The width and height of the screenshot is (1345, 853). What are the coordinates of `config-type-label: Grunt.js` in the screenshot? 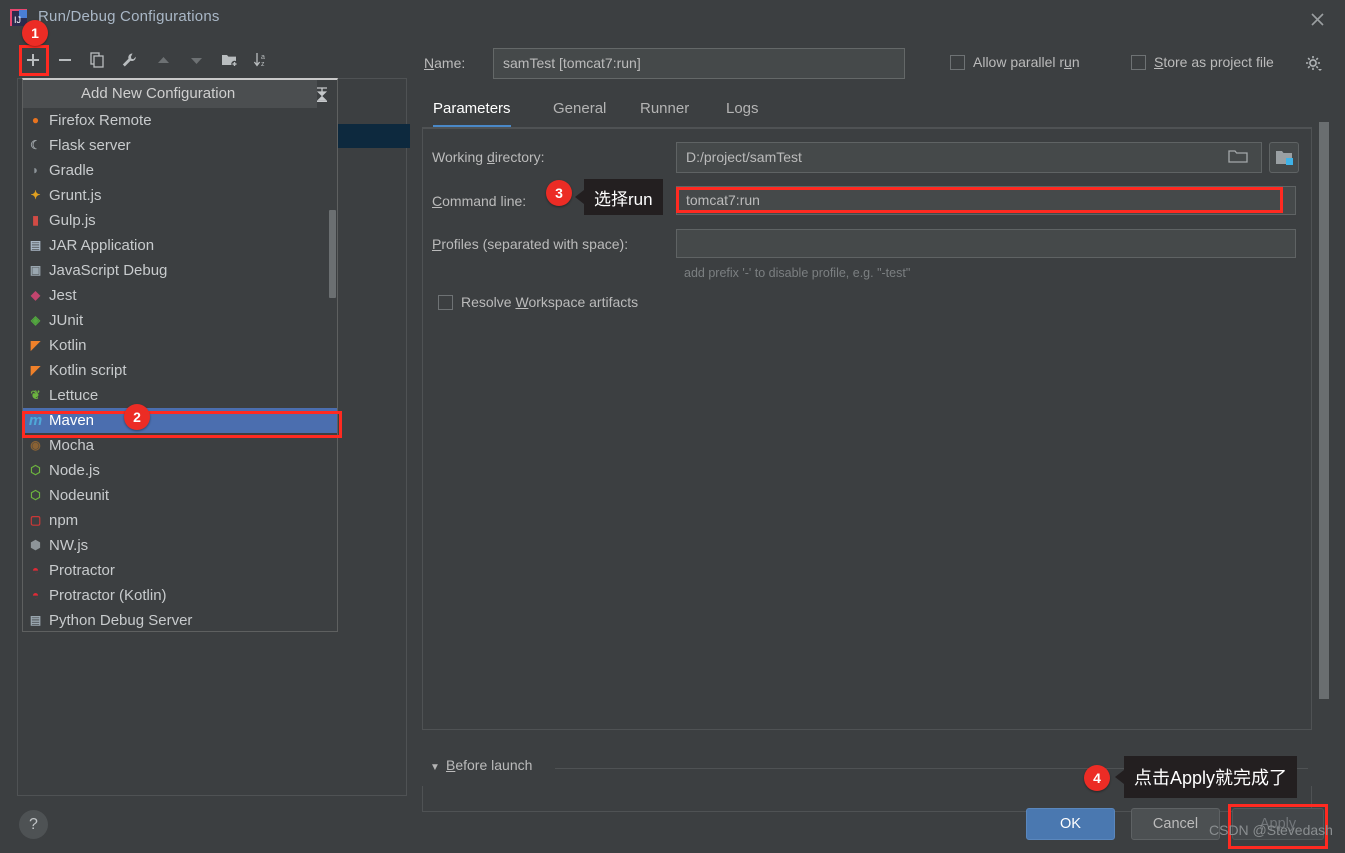 It's located at (75, 195).